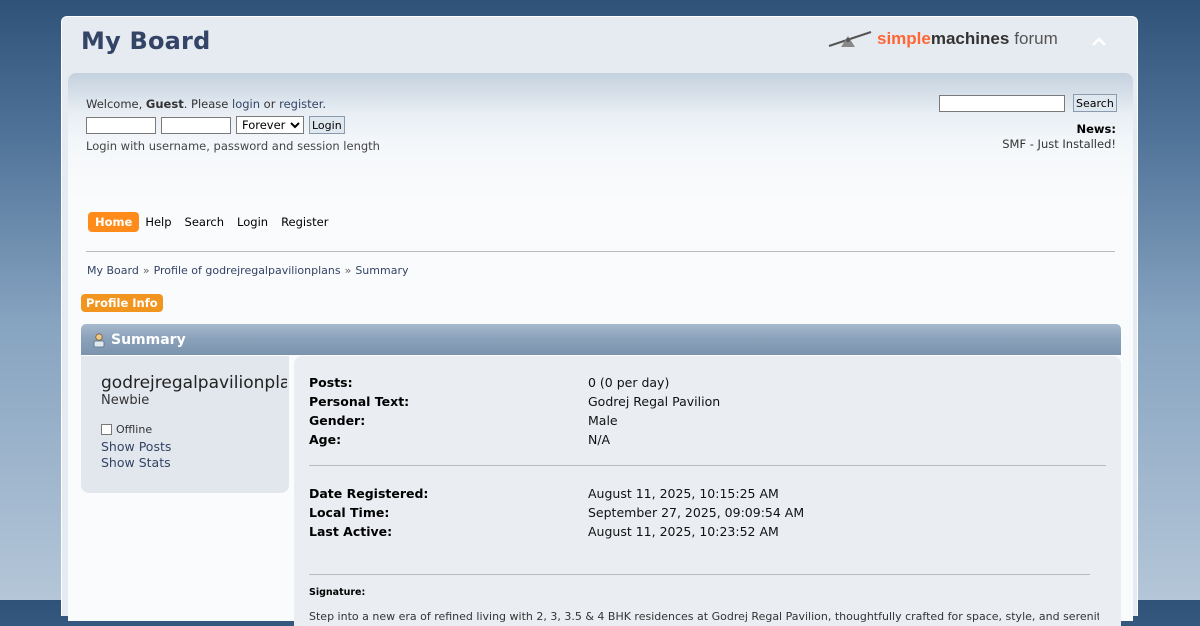 Image resolution: width=1200 pixels, height=626 pixels. Describe the element at coordinates (696, 512) in the screenshot. I see `detail-value: September 27, 2025, 09:09:54 AM` at that location.